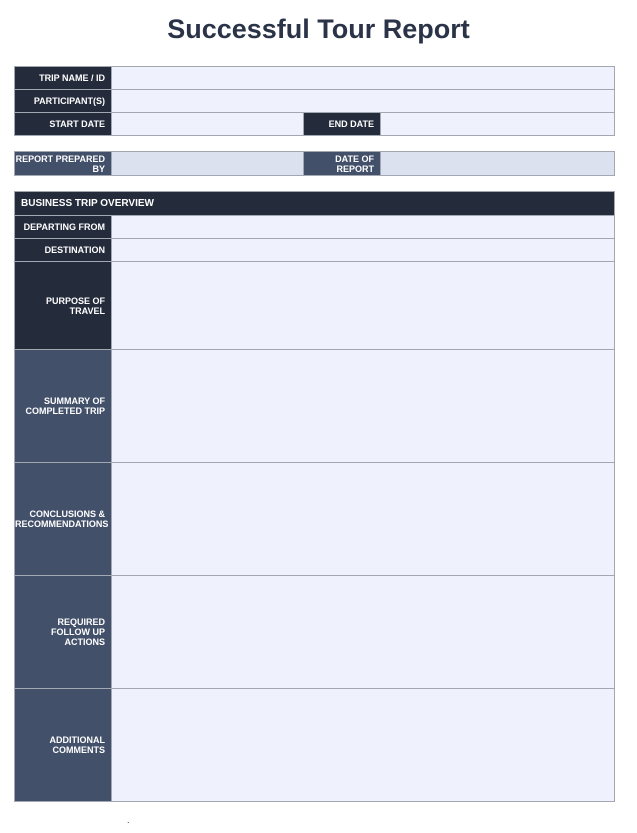 This screenshot has height=833, width=637. Describe the element at coordinates (497, 124) in the screenshot. I see `end-date-field` at that location.